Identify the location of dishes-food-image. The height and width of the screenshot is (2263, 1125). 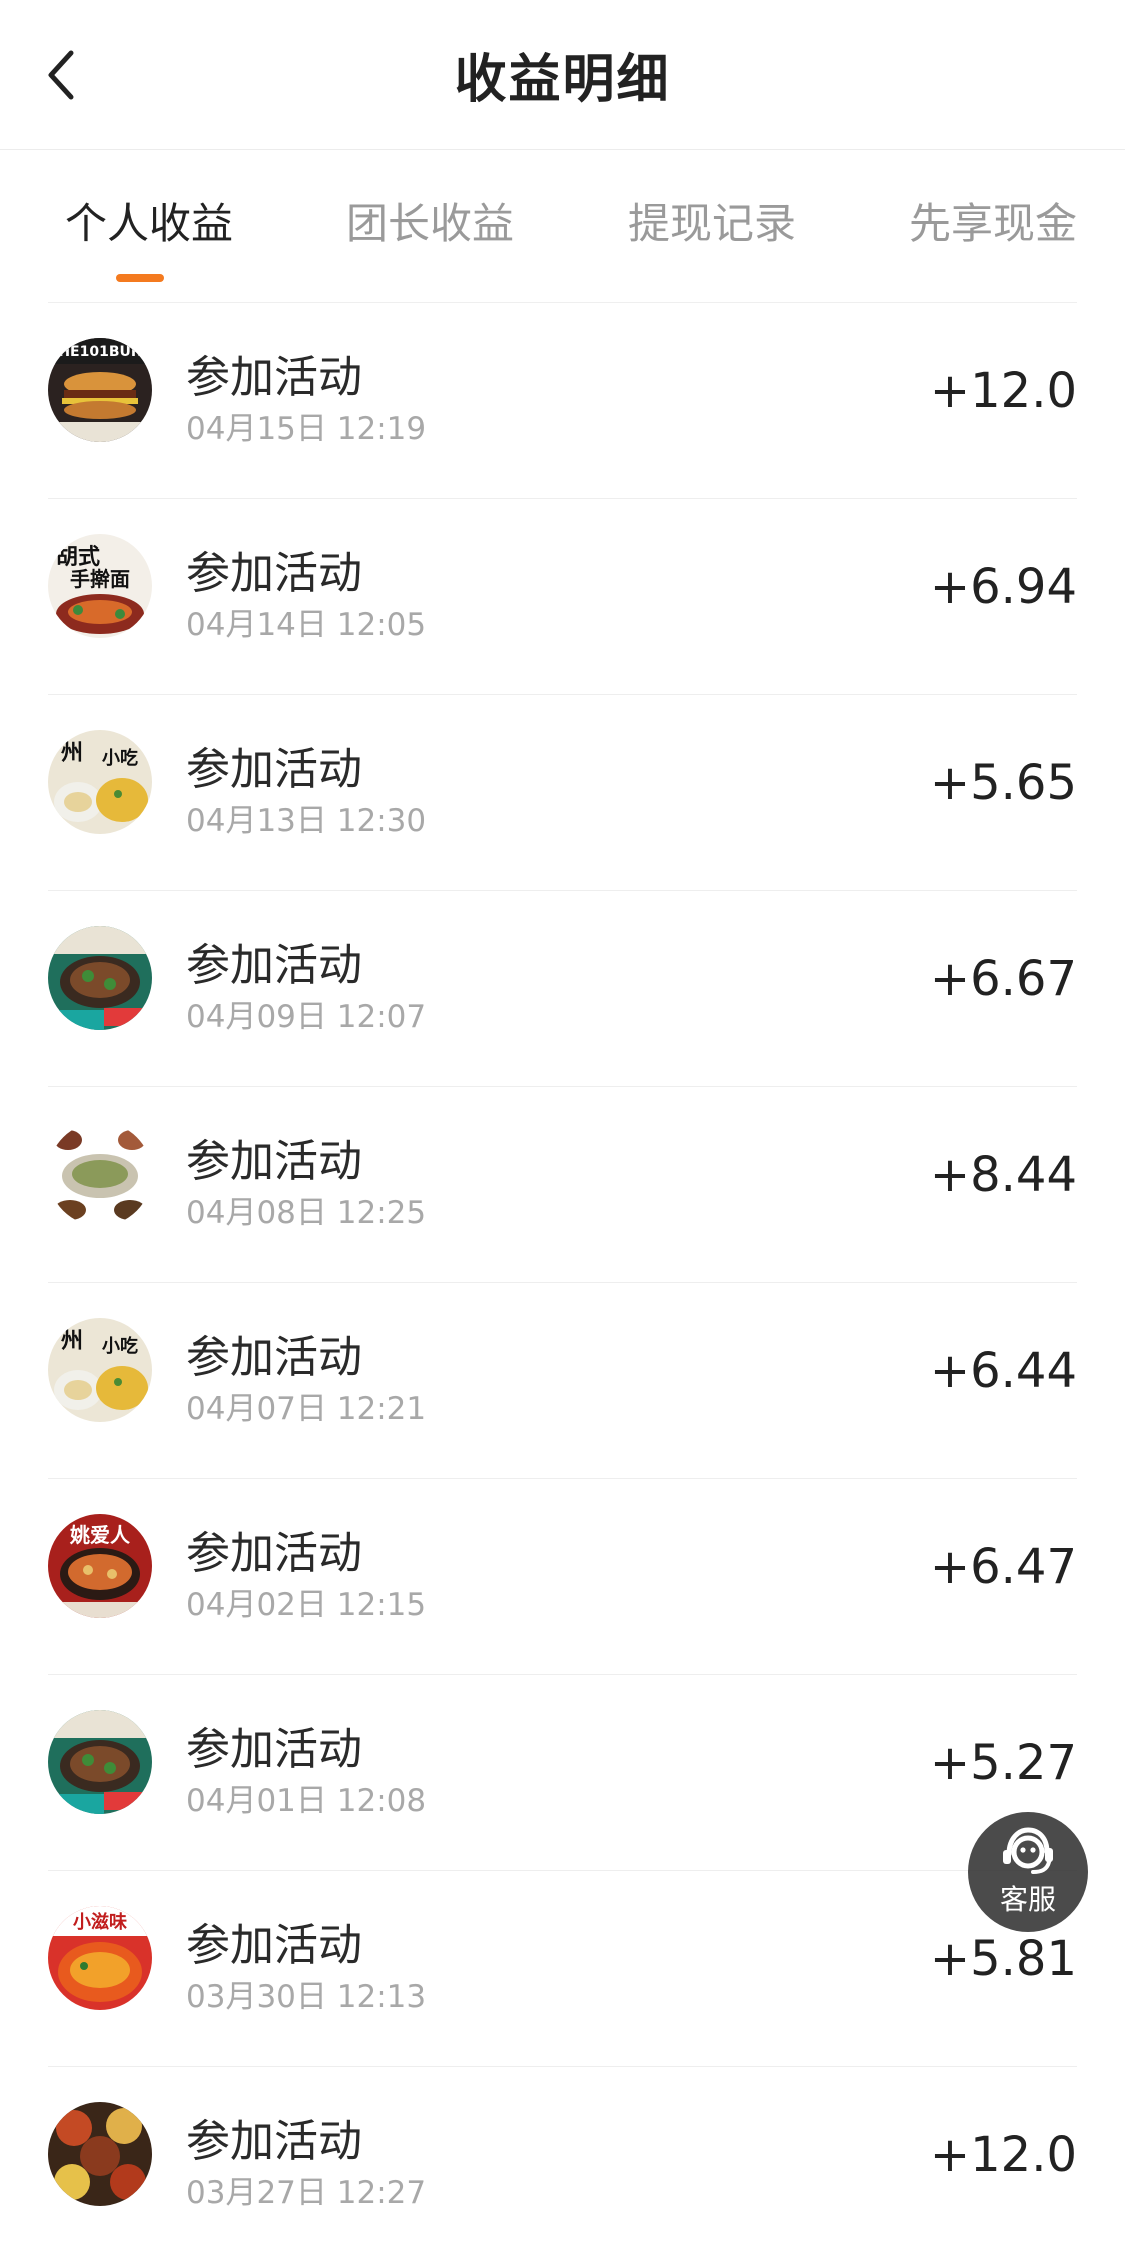
(100, 2154).